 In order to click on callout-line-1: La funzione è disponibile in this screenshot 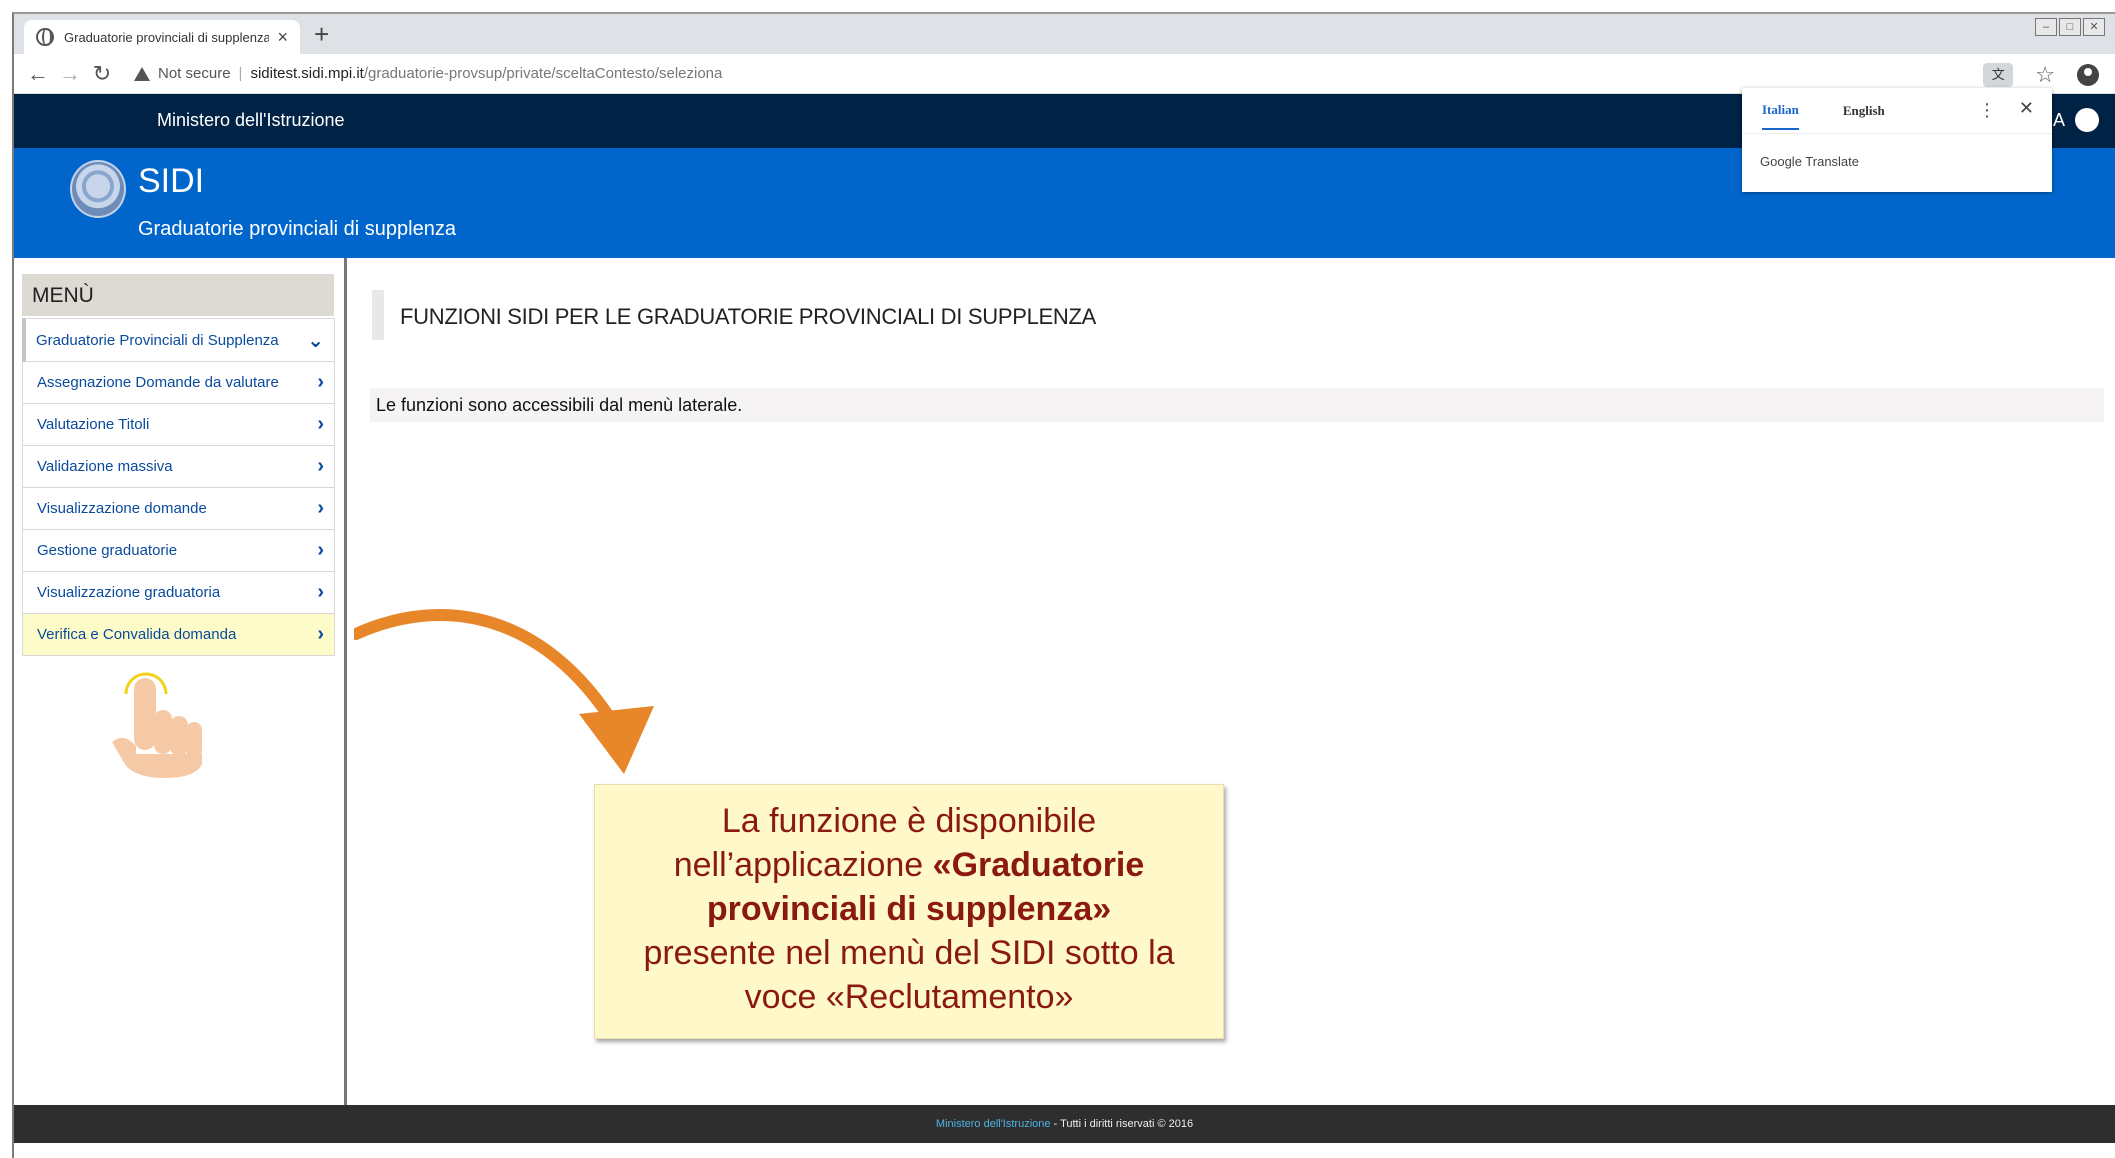, I will do `click(909, 821)`.